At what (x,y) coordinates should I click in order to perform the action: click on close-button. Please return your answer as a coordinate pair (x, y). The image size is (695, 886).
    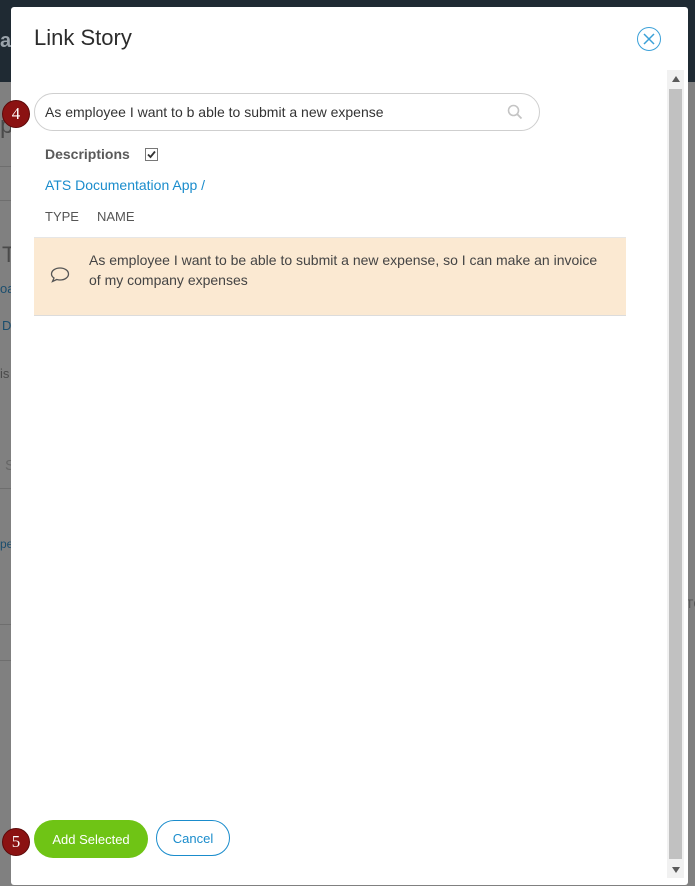
    Looking at the image, I should click on (649, 39).